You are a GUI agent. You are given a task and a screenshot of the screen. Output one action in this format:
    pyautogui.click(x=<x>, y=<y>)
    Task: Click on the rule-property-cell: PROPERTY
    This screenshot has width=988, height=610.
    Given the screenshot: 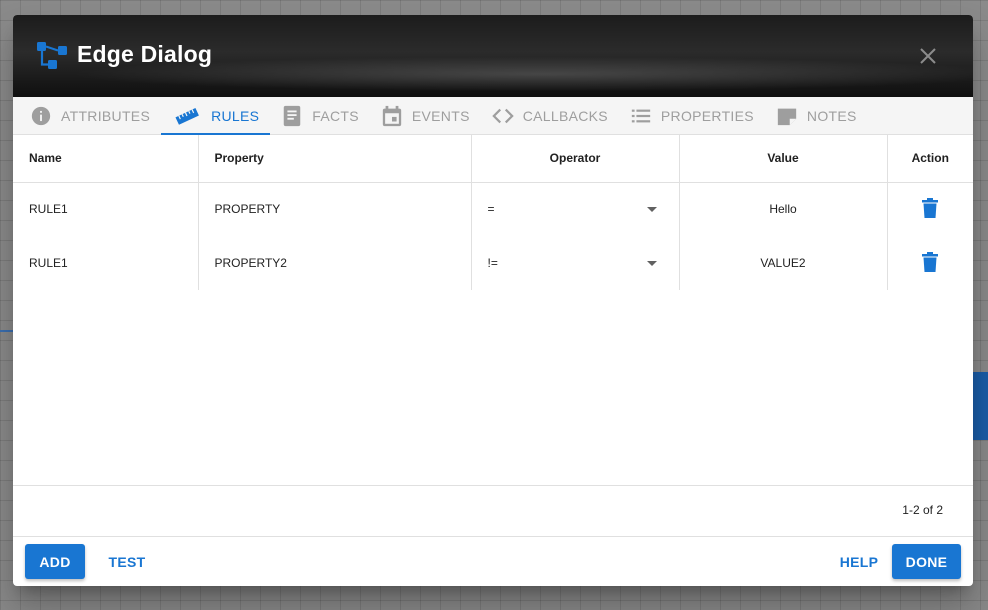 What is the action you would take?
    pyautogui.click(x=334, y=209)
    